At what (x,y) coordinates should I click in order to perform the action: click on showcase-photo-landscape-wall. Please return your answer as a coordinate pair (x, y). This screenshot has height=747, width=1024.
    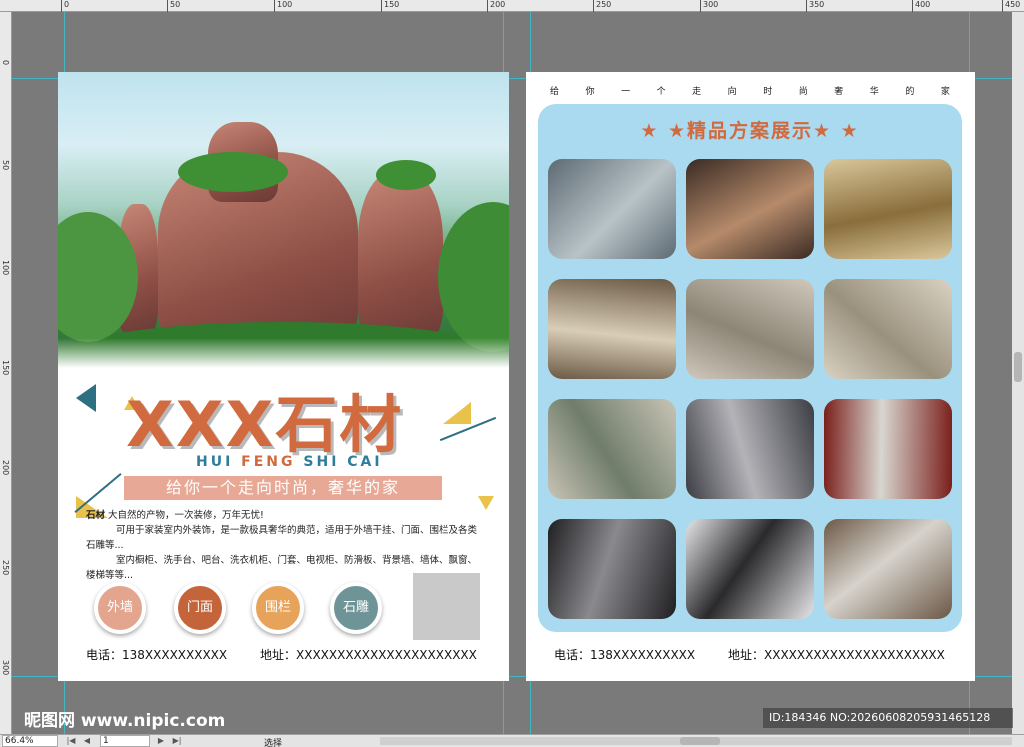
    Looking at the image, I should click on (612, 449).